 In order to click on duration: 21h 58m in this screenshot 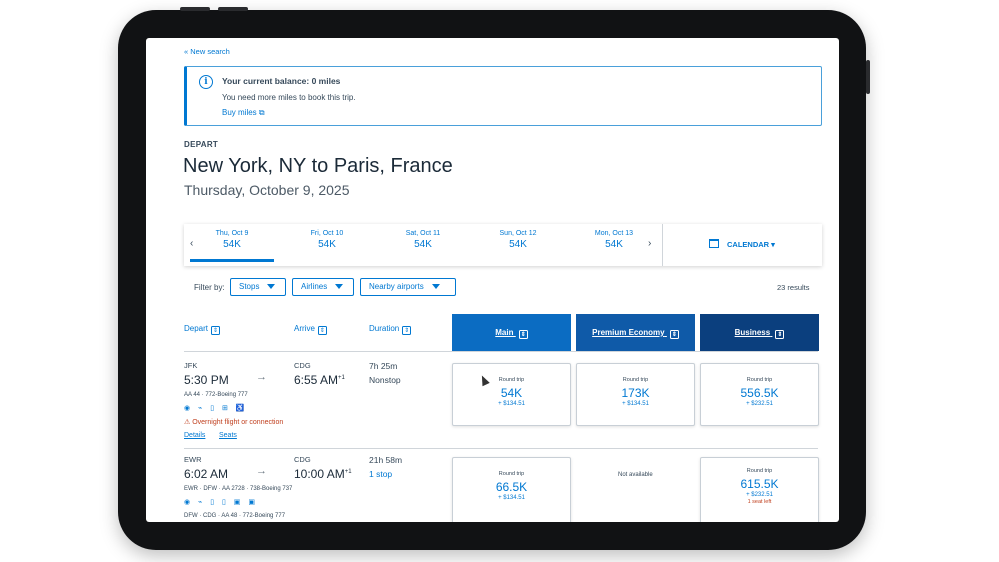, I will do `click(386, 460)`.